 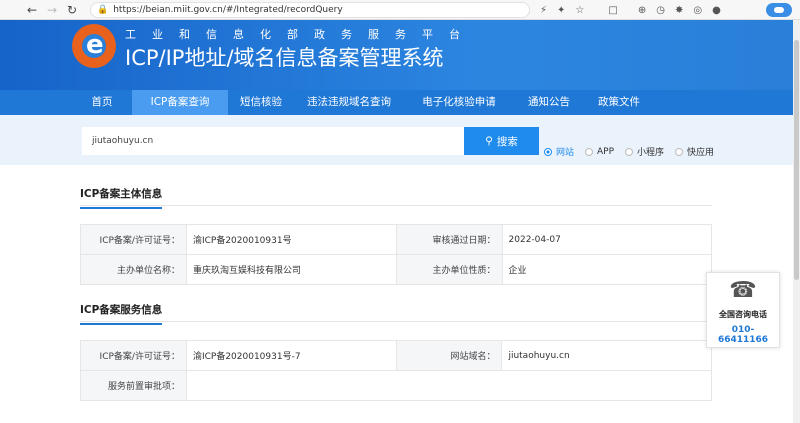 I want to click on collections-icon: □, so click(x=612, y=10).